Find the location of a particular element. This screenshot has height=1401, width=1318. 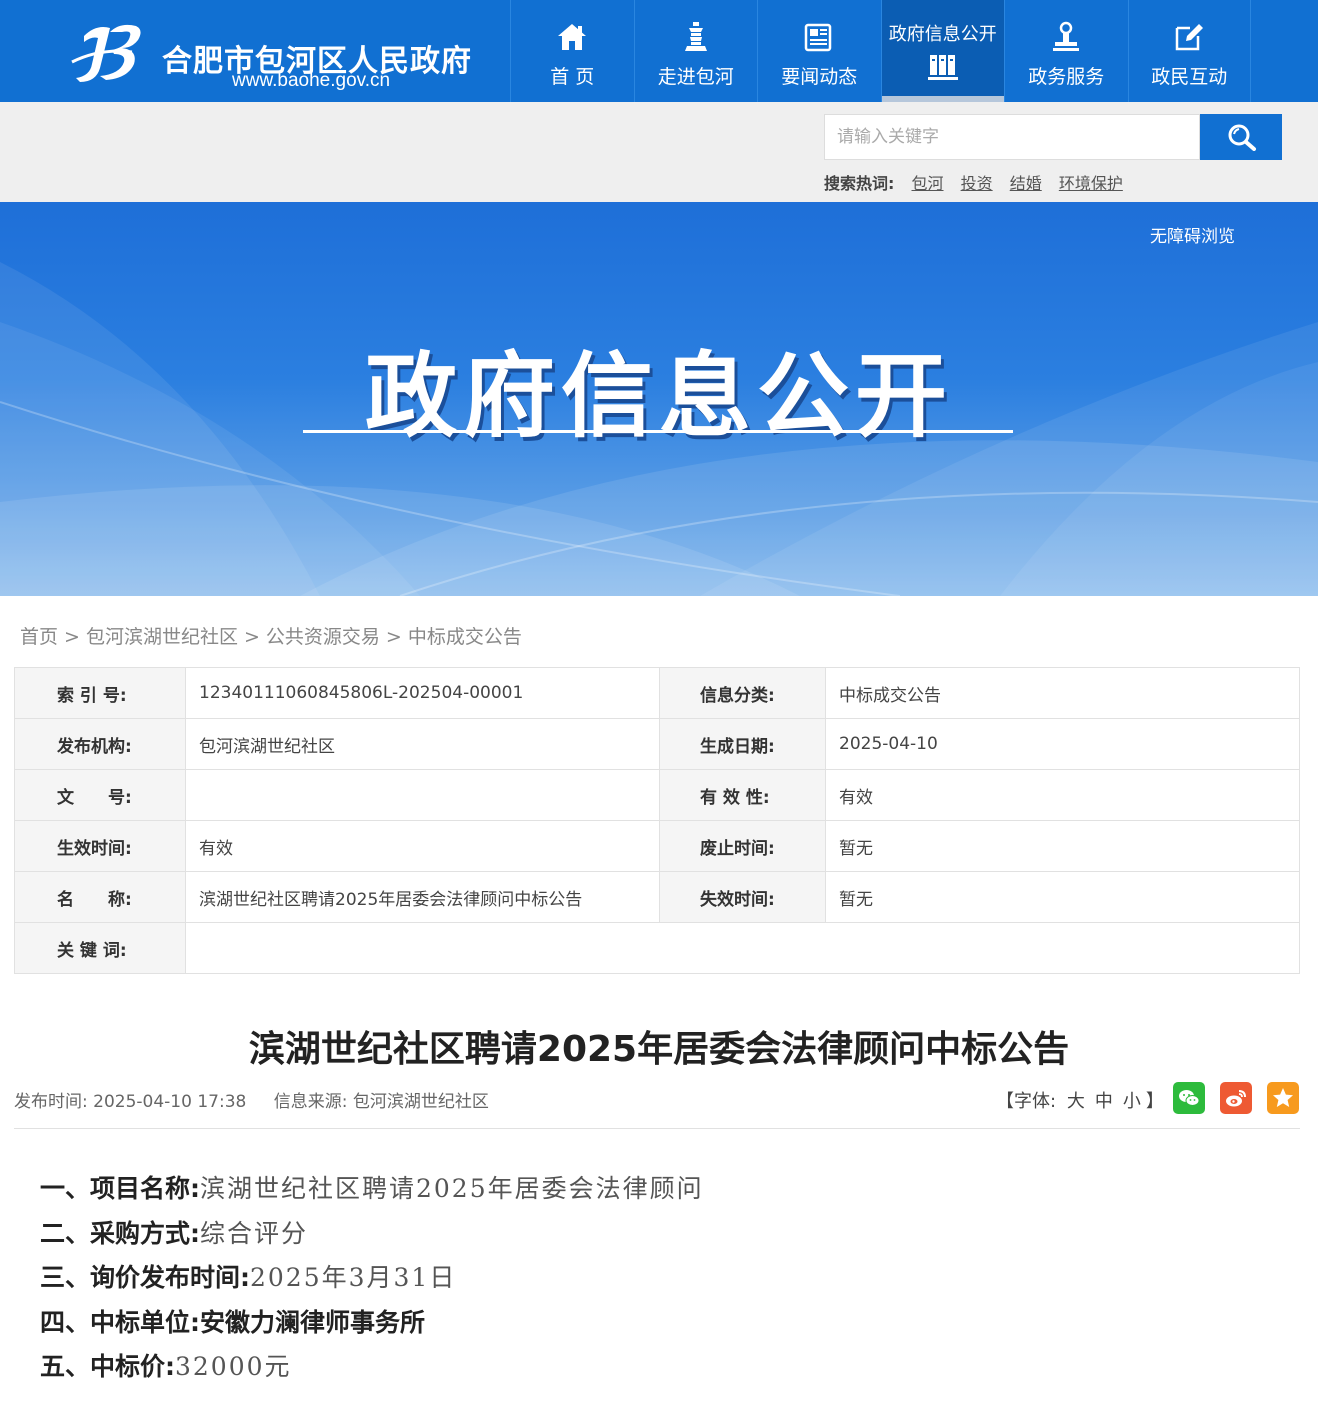

article-line: 三、询价发布时间:2025年3月31日 is located at coordinates (372, 1281).